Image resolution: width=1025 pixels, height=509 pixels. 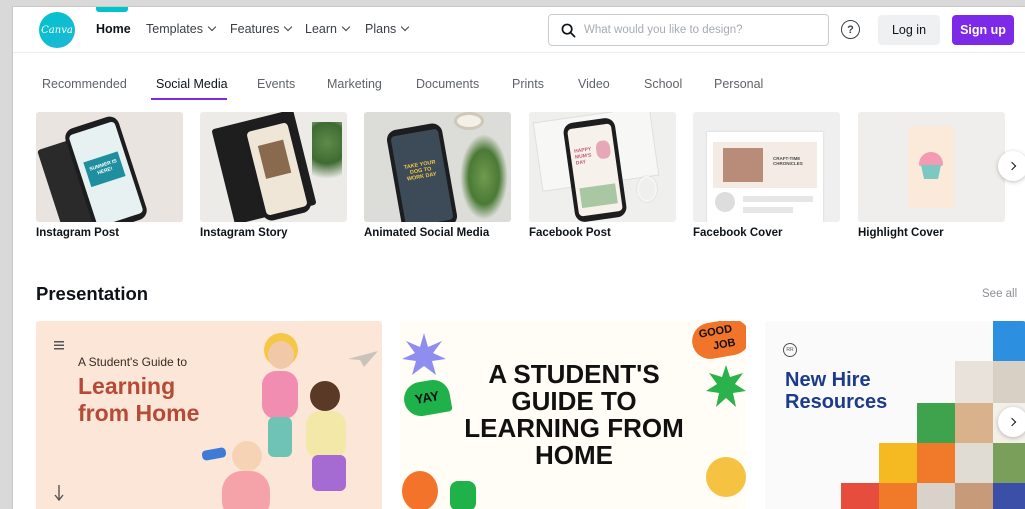 I want to click on character2-head, so click(x=325, y=396).